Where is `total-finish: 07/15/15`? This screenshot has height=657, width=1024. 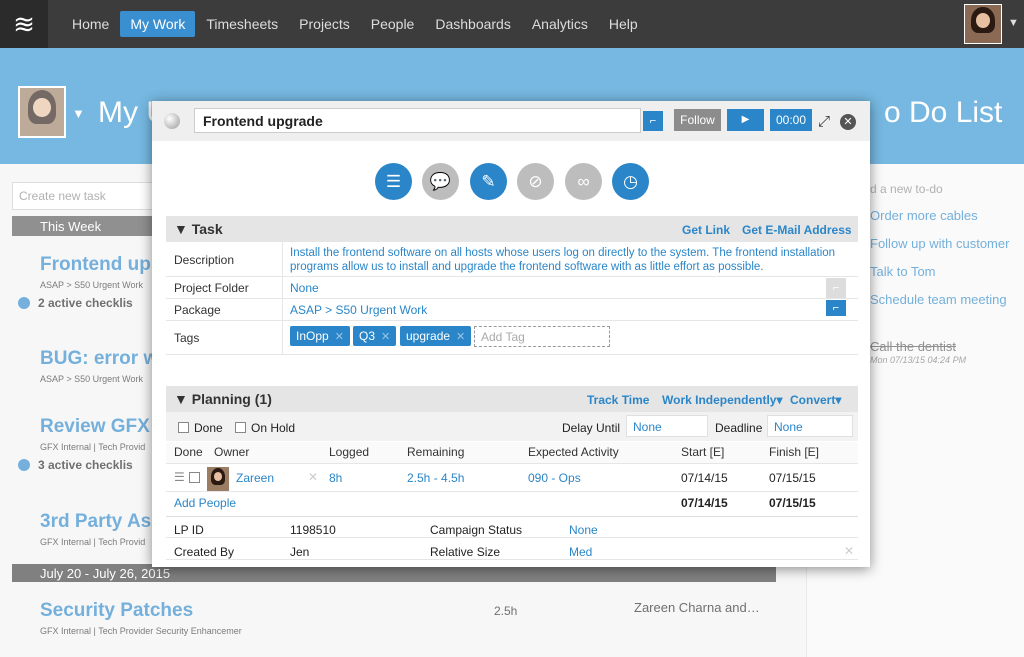
total-finish: 07/15/15 is located at coordinates (792, 503).